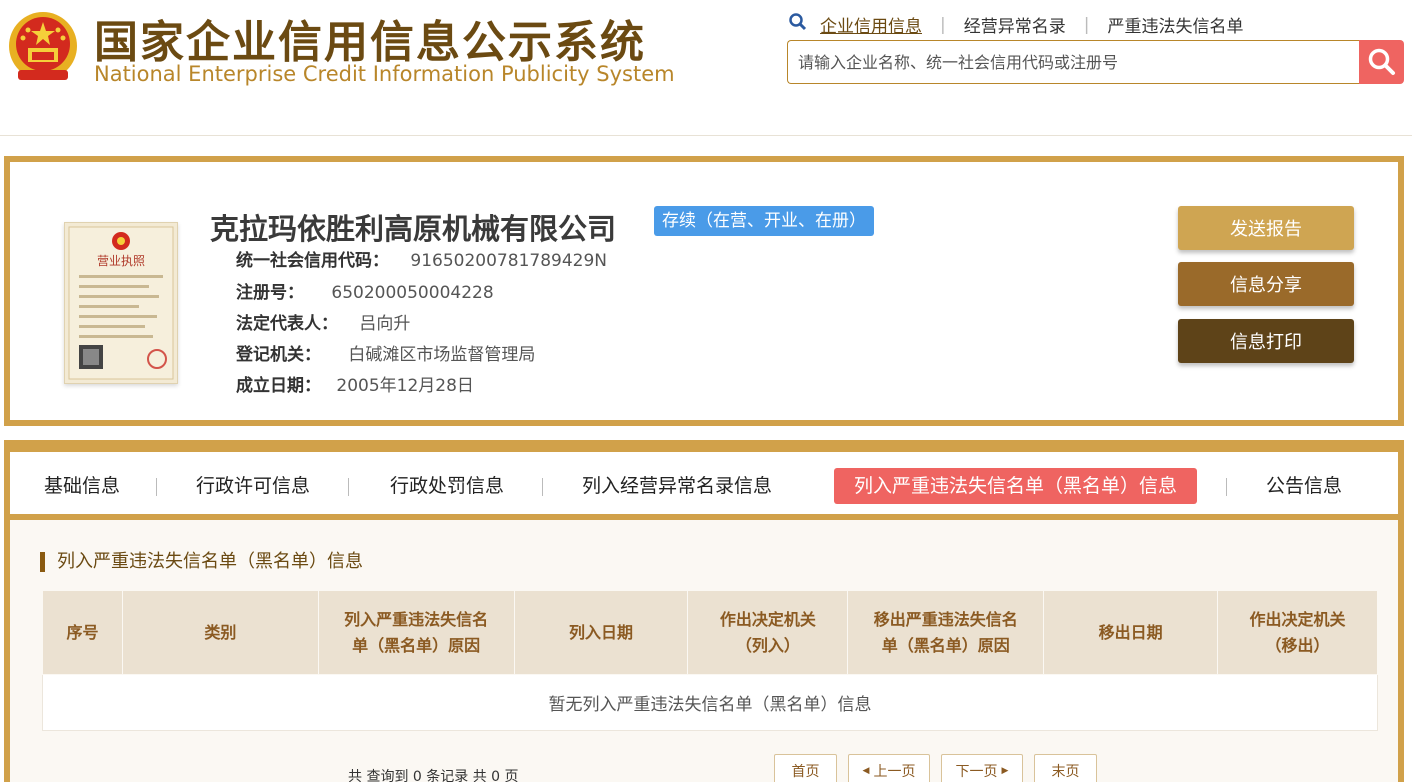 The width and height of the screenshot is (1412, 782). I want to click on prev-page-button: ◀ 上一页, so click(889, 768).